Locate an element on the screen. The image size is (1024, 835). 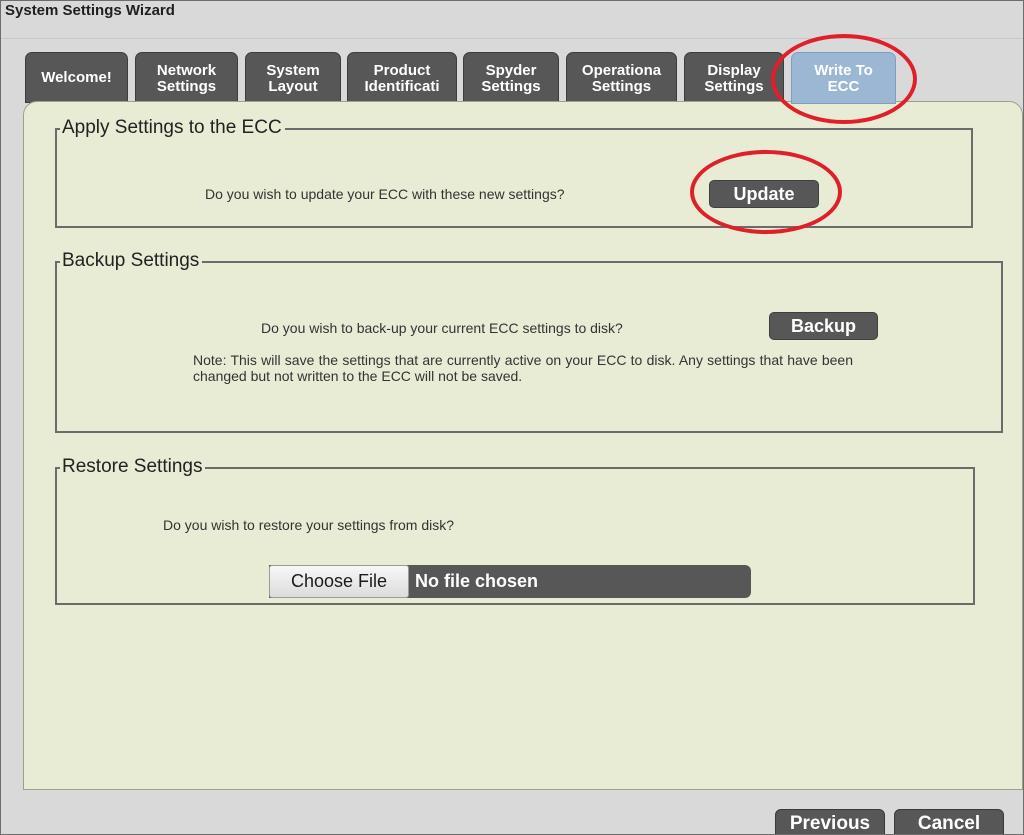
tab-display-label-1: Display is located at coordinates (734, 71).